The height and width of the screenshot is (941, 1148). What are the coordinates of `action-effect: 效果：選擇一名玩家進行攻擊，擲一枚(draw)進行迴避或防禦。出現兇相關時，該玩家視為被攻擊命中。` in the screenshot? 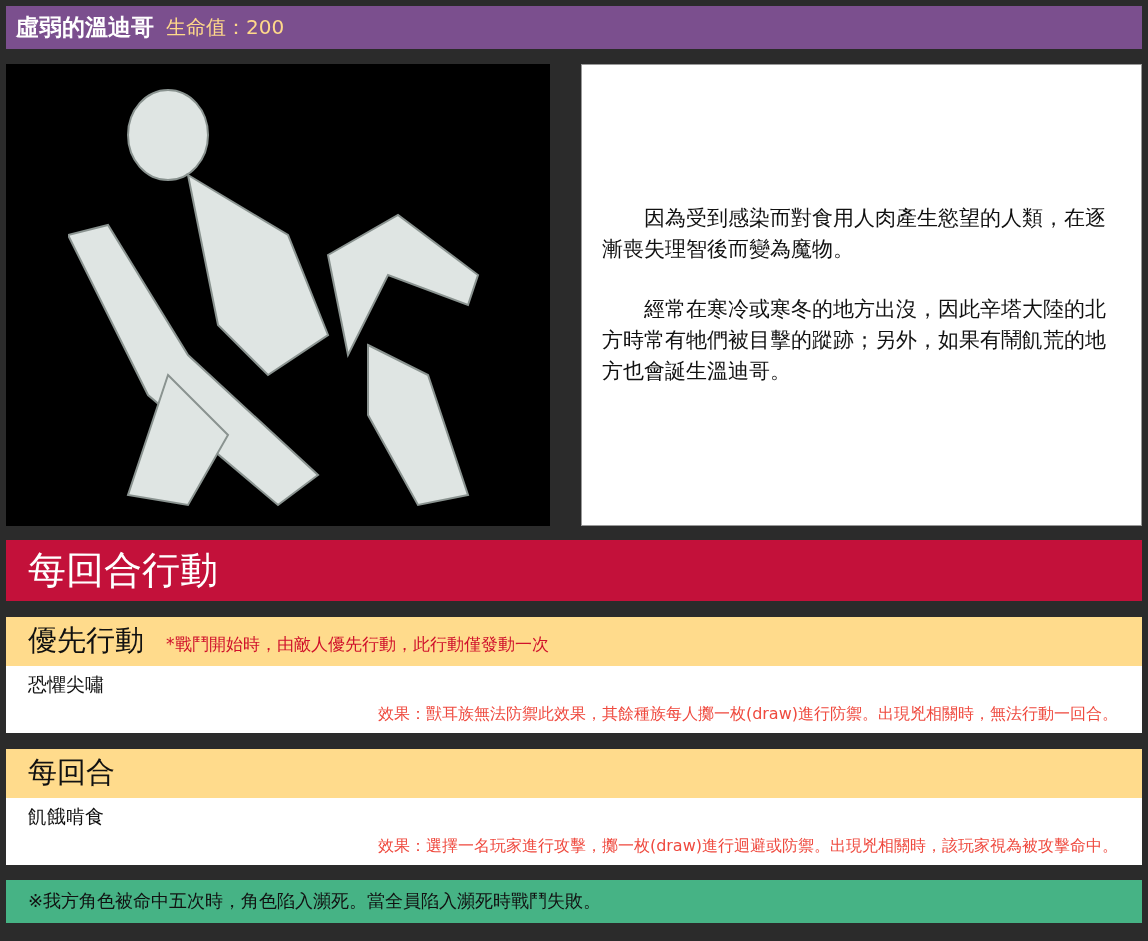 It's located at (747, 845).